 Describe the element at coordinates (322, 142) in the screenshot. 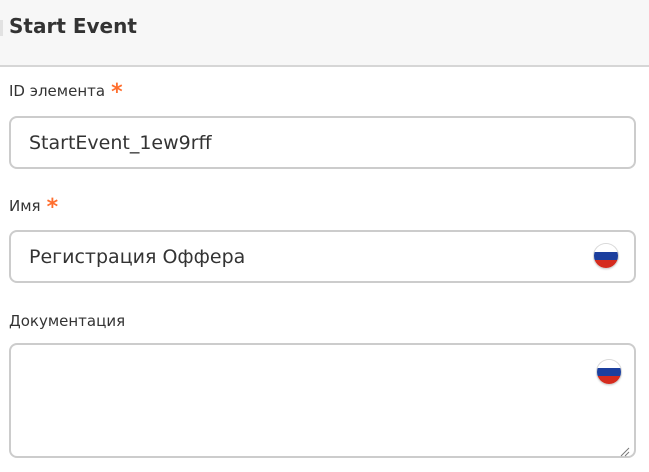

I see `element-id-input: StartEvent_1ew9rff` at that location.